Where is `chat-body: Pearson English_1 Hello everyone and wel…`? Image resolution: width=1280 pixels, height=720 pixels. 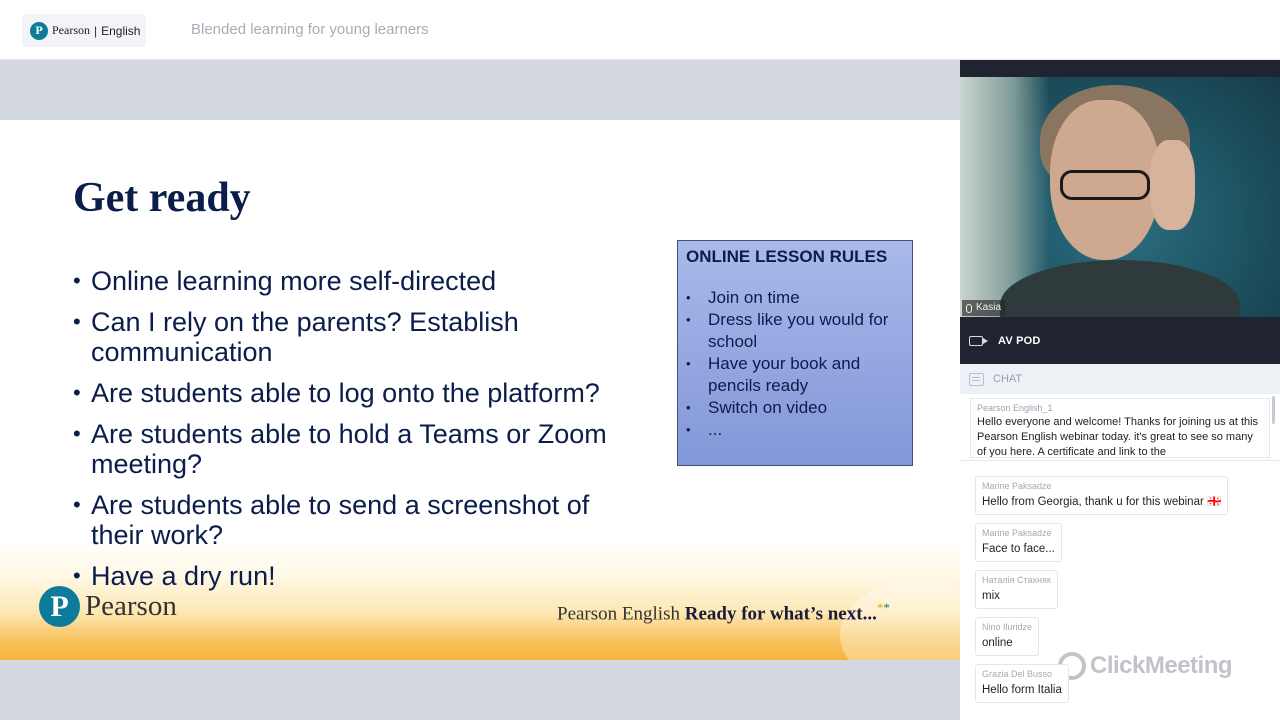
chat-body: Pearson English_1 Hello everyone and wel… is located at coordinates (1120, 557).